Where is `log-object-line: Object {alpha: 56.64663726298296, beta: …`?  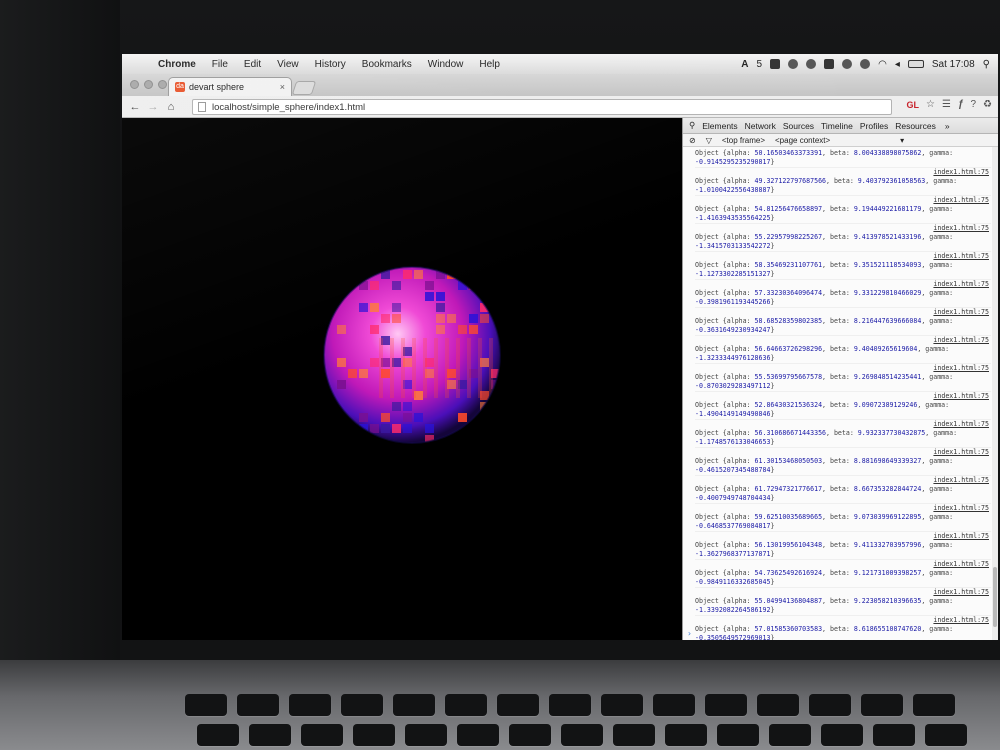
log-object-line: Object {alpha: 56.64663726298296, beta: … is located at coordinates (843, 349).